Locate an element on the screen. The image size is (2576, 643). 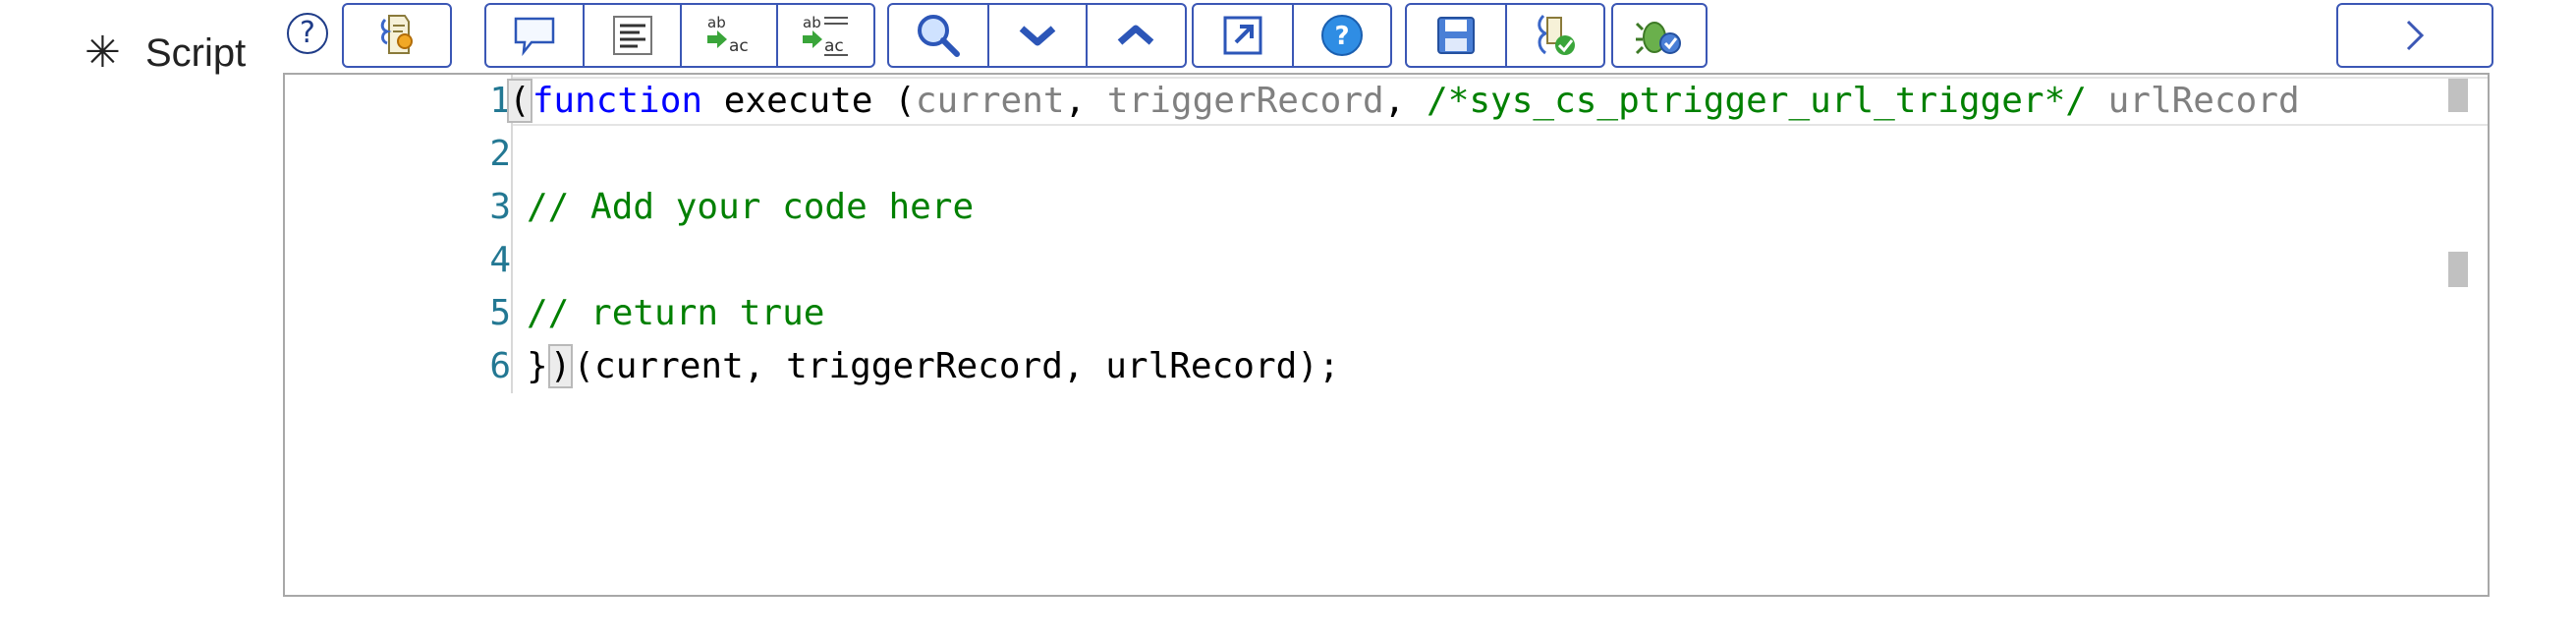
toolbar-group-edit: ab ac ab ac is located at coordinates (679, 35).